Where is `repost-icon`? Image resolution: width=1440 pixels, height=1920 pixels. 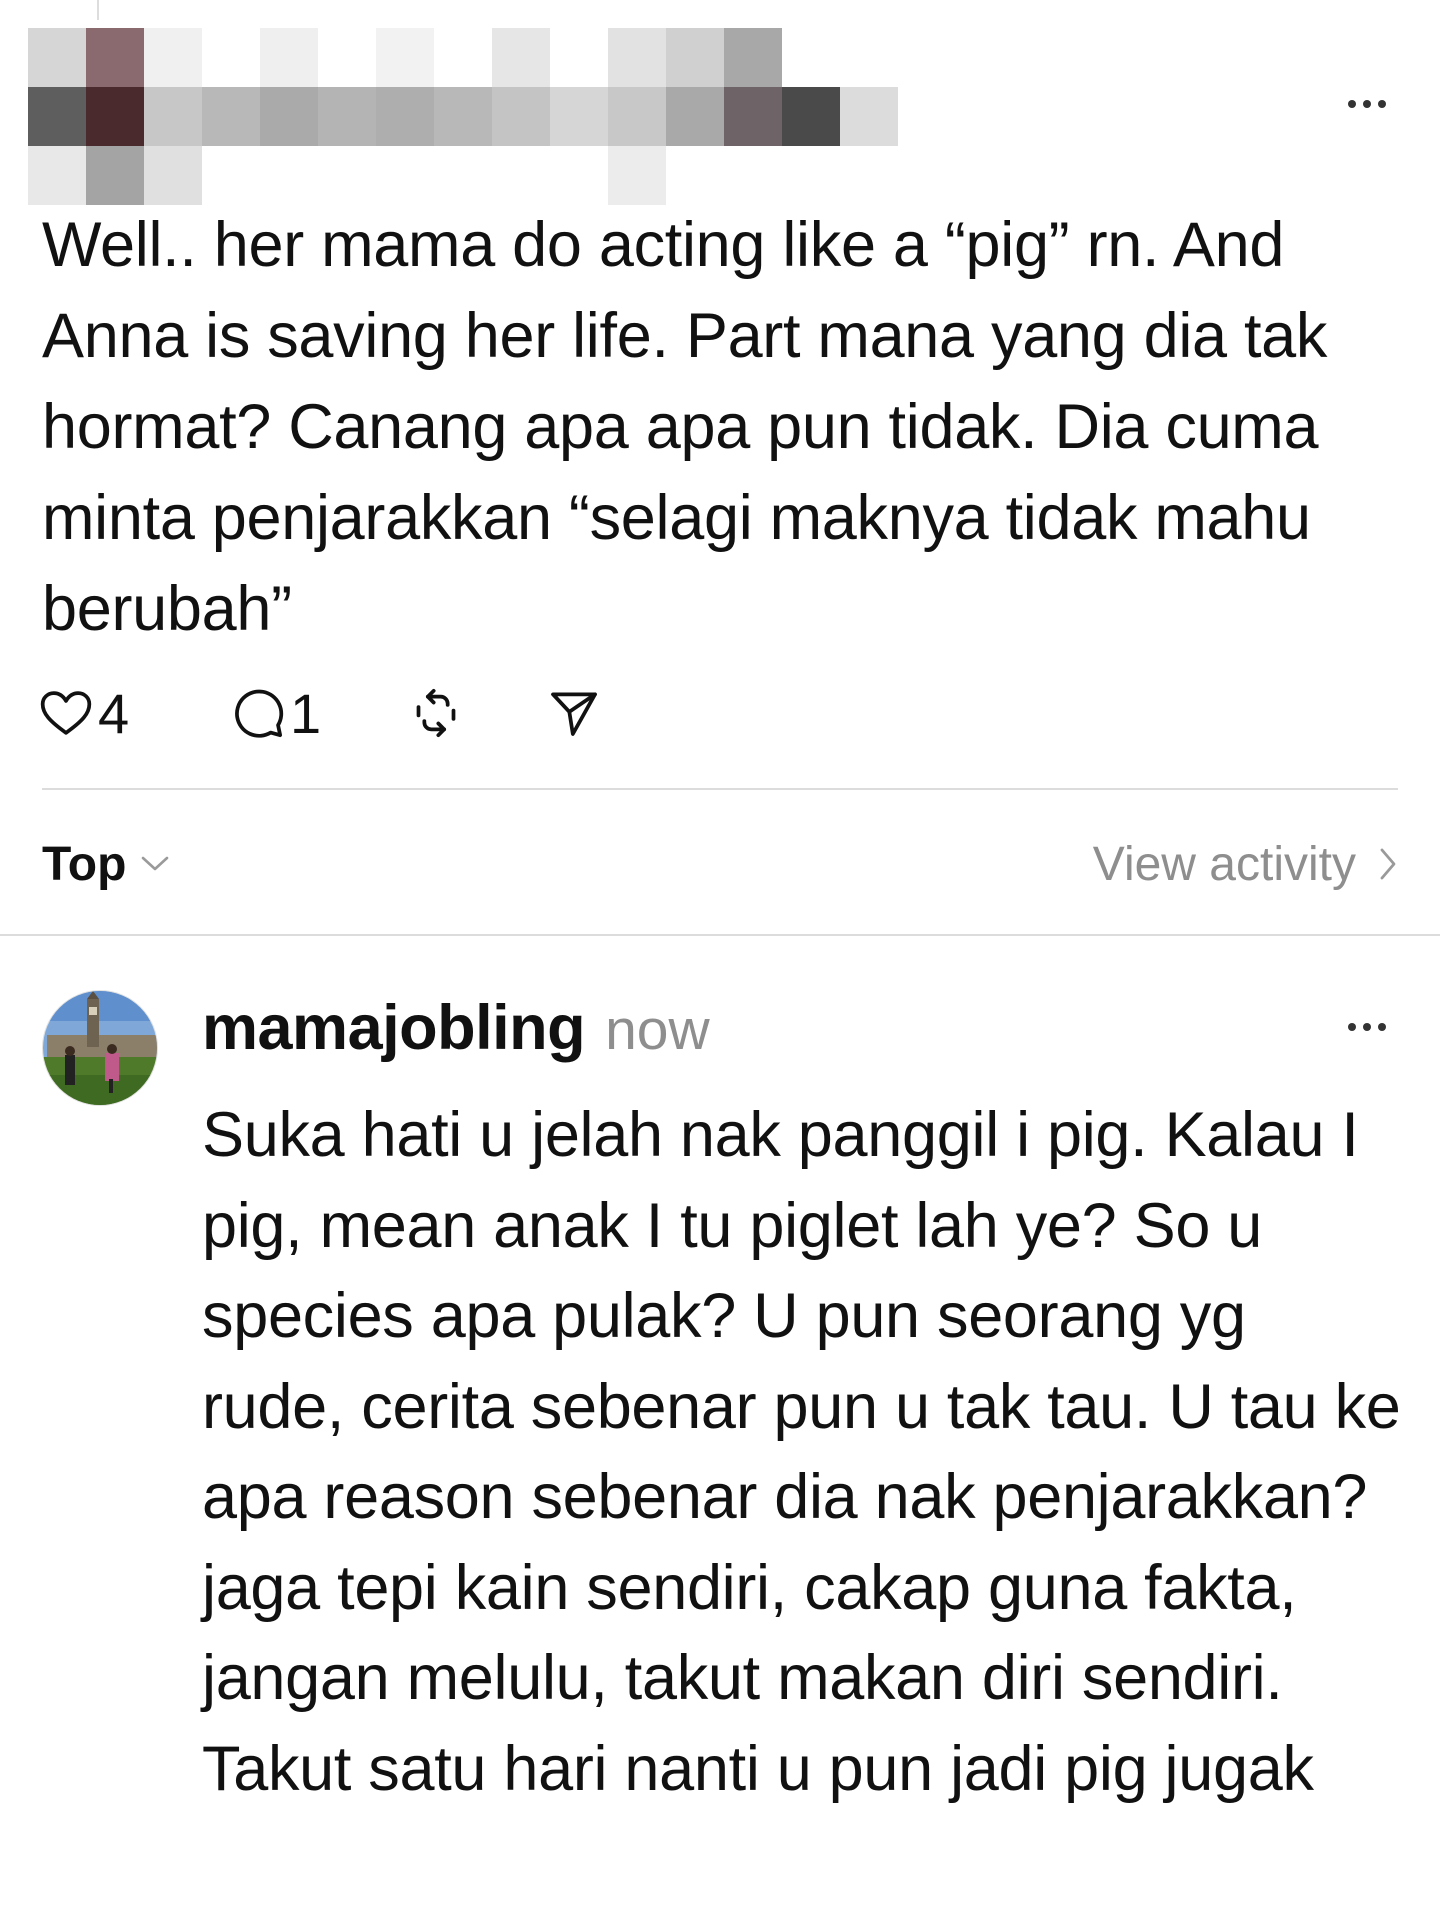 repost-icon is located at coordinates (436, 713).